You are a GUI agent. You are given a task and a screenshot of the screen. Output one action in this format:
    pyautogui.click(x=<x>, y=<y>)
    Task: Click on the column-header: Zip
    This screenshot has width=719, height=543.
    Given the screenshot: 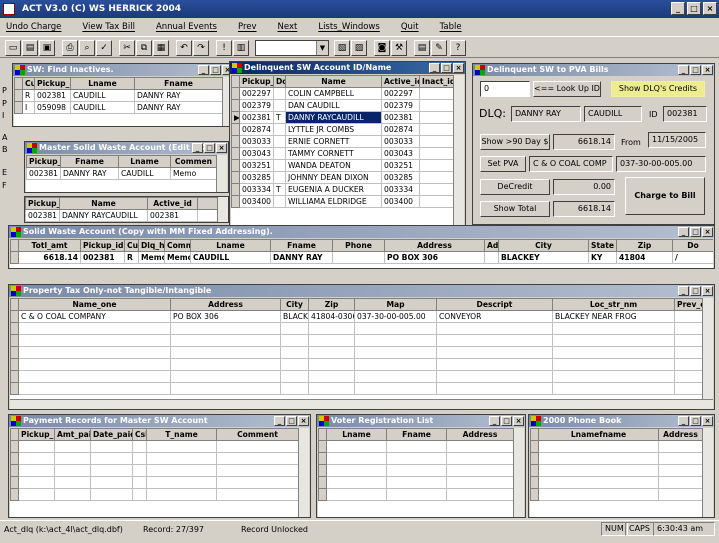 What is the action you would take?
    pyautogui.click(x=644, y=245)
    